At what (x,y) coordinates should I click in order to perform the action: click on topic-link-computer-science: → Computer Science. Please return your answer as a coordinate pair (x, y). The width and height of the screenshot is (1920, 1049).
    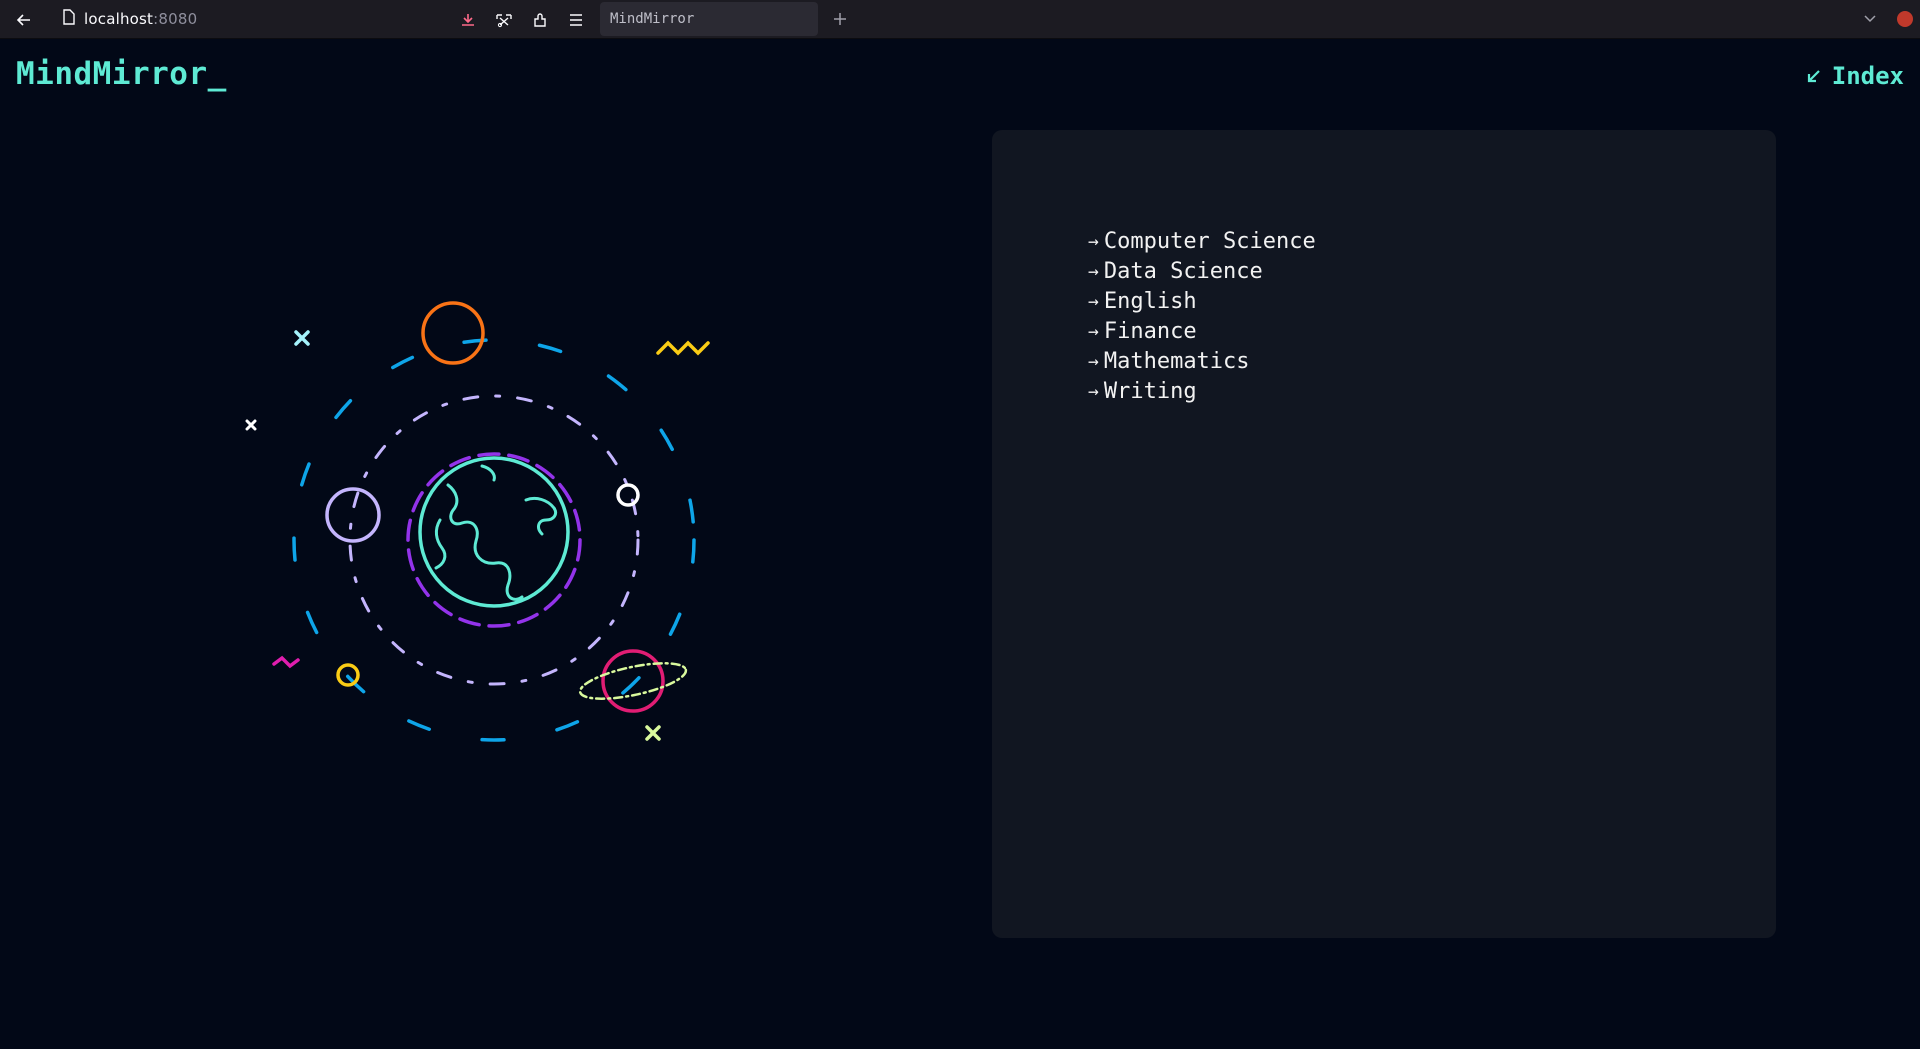
    Looking at the image, I should click on (1202, 241).